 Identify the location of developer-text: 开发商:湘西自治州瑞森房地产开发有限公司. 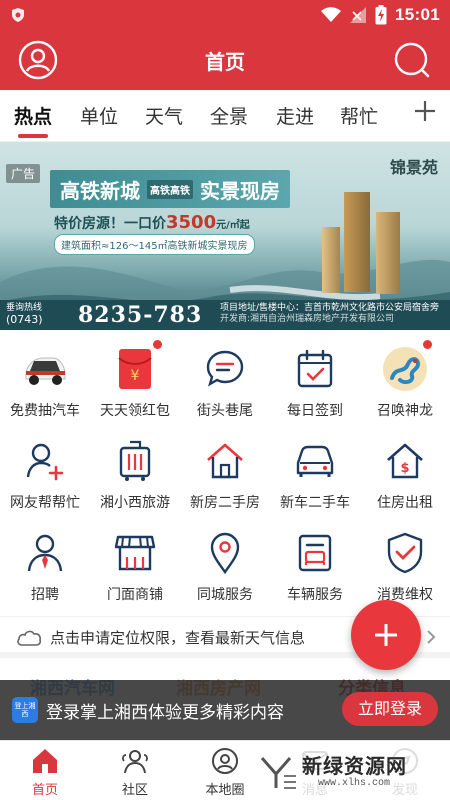
(307, 319).